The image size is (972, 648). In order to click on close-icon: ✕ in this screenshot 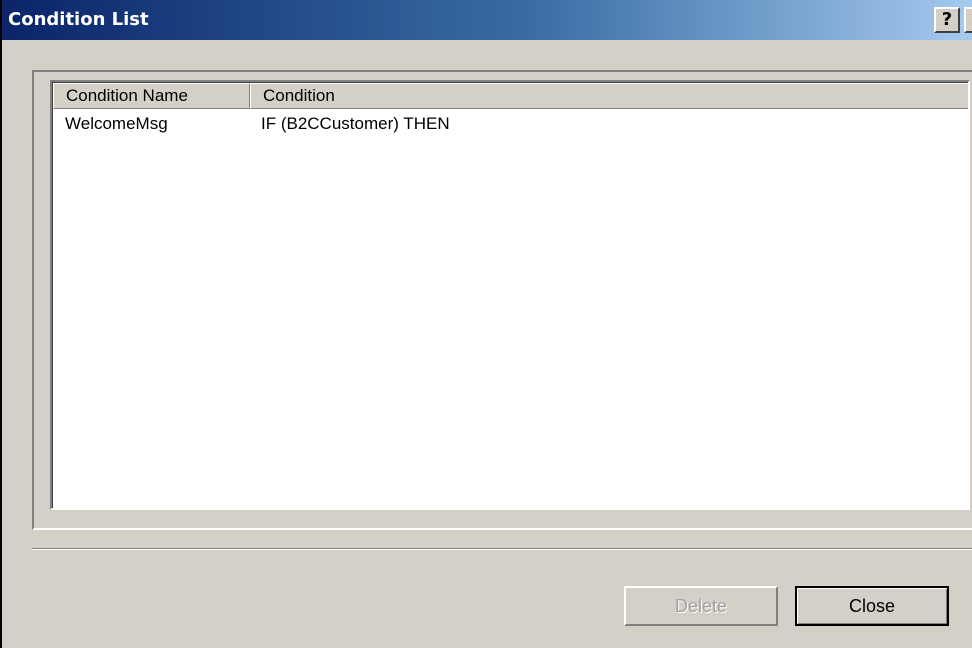, I will do `click(968, 20)`.